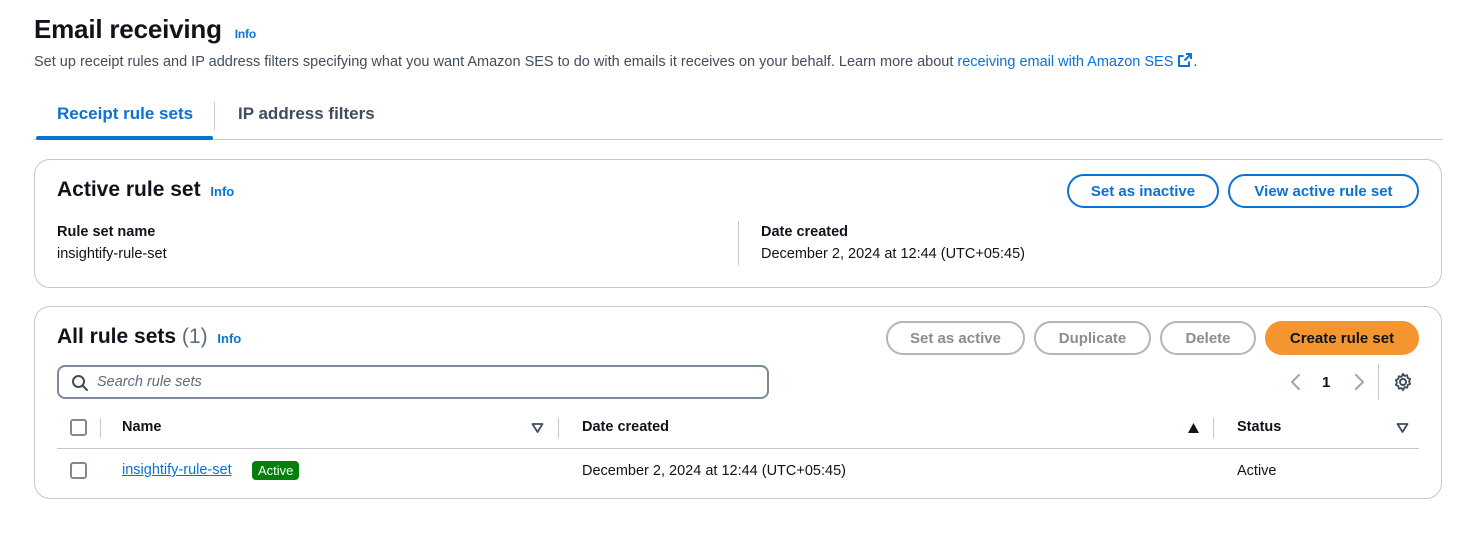 This screenshot has width=1481, height=536. I want to click on rule-set-name-label: Rule set name, so click(106, 232).